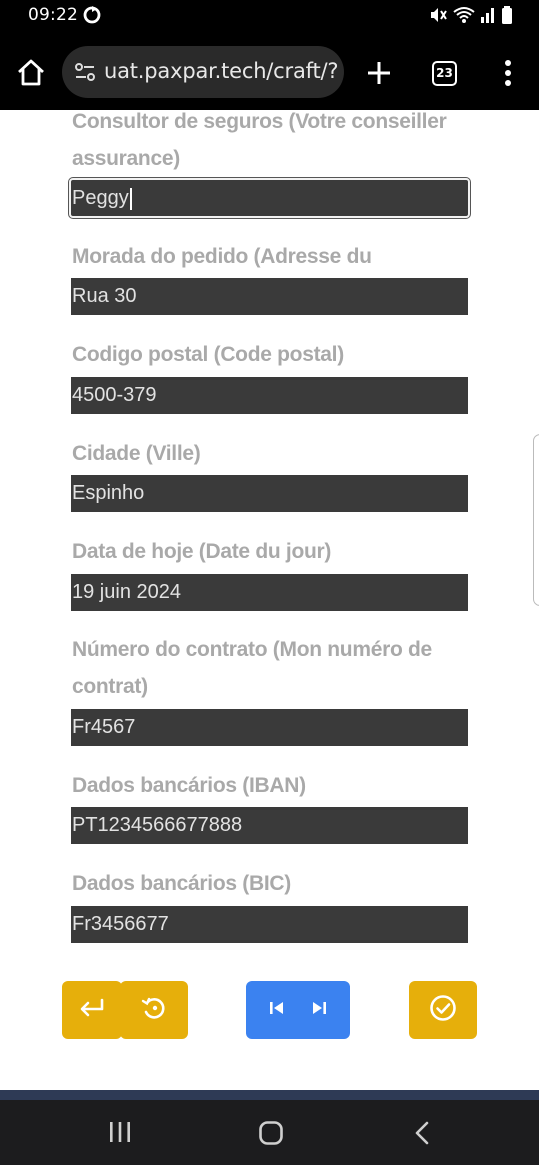 The width and height of the screenshot is (539, 1165). I want to click on status-time: 09:22, so click(53, 15).